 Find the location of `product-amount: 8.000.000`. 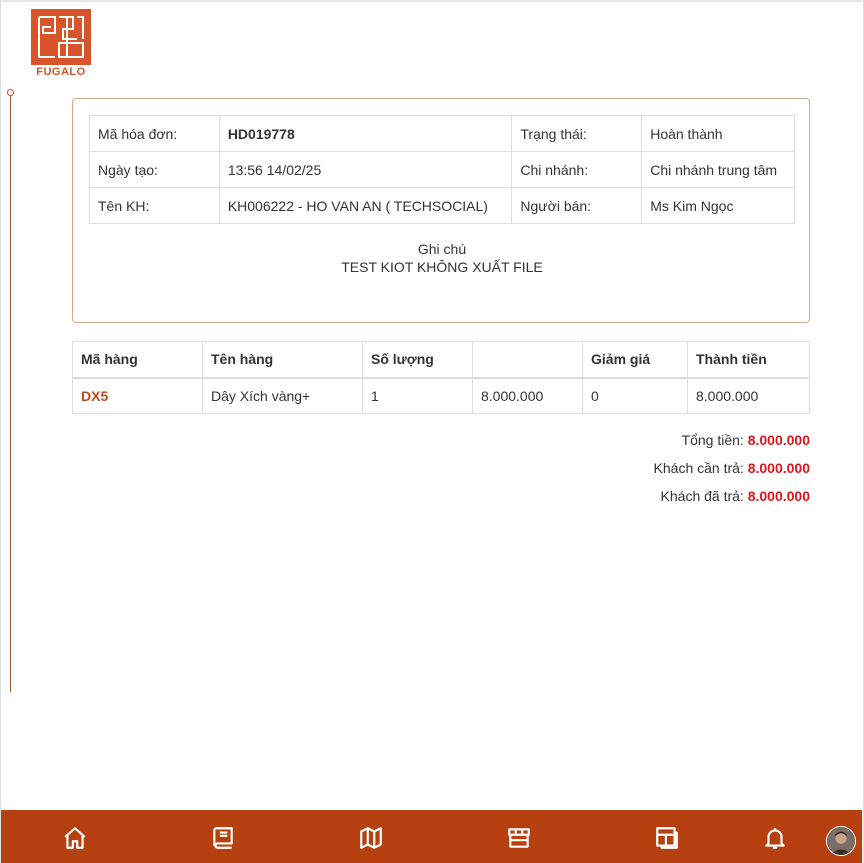

product-amount: 8.000.000 is located at coordinates (748, 395).